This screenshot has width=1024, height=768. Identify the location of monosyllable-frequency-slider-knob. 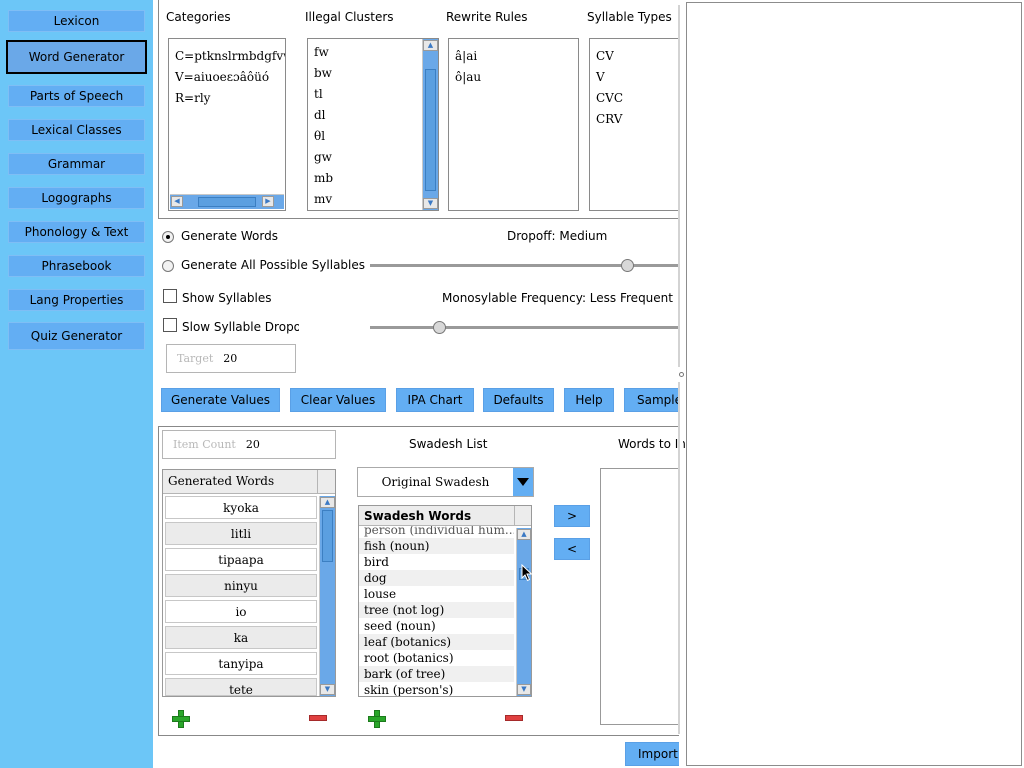
(439, 327).